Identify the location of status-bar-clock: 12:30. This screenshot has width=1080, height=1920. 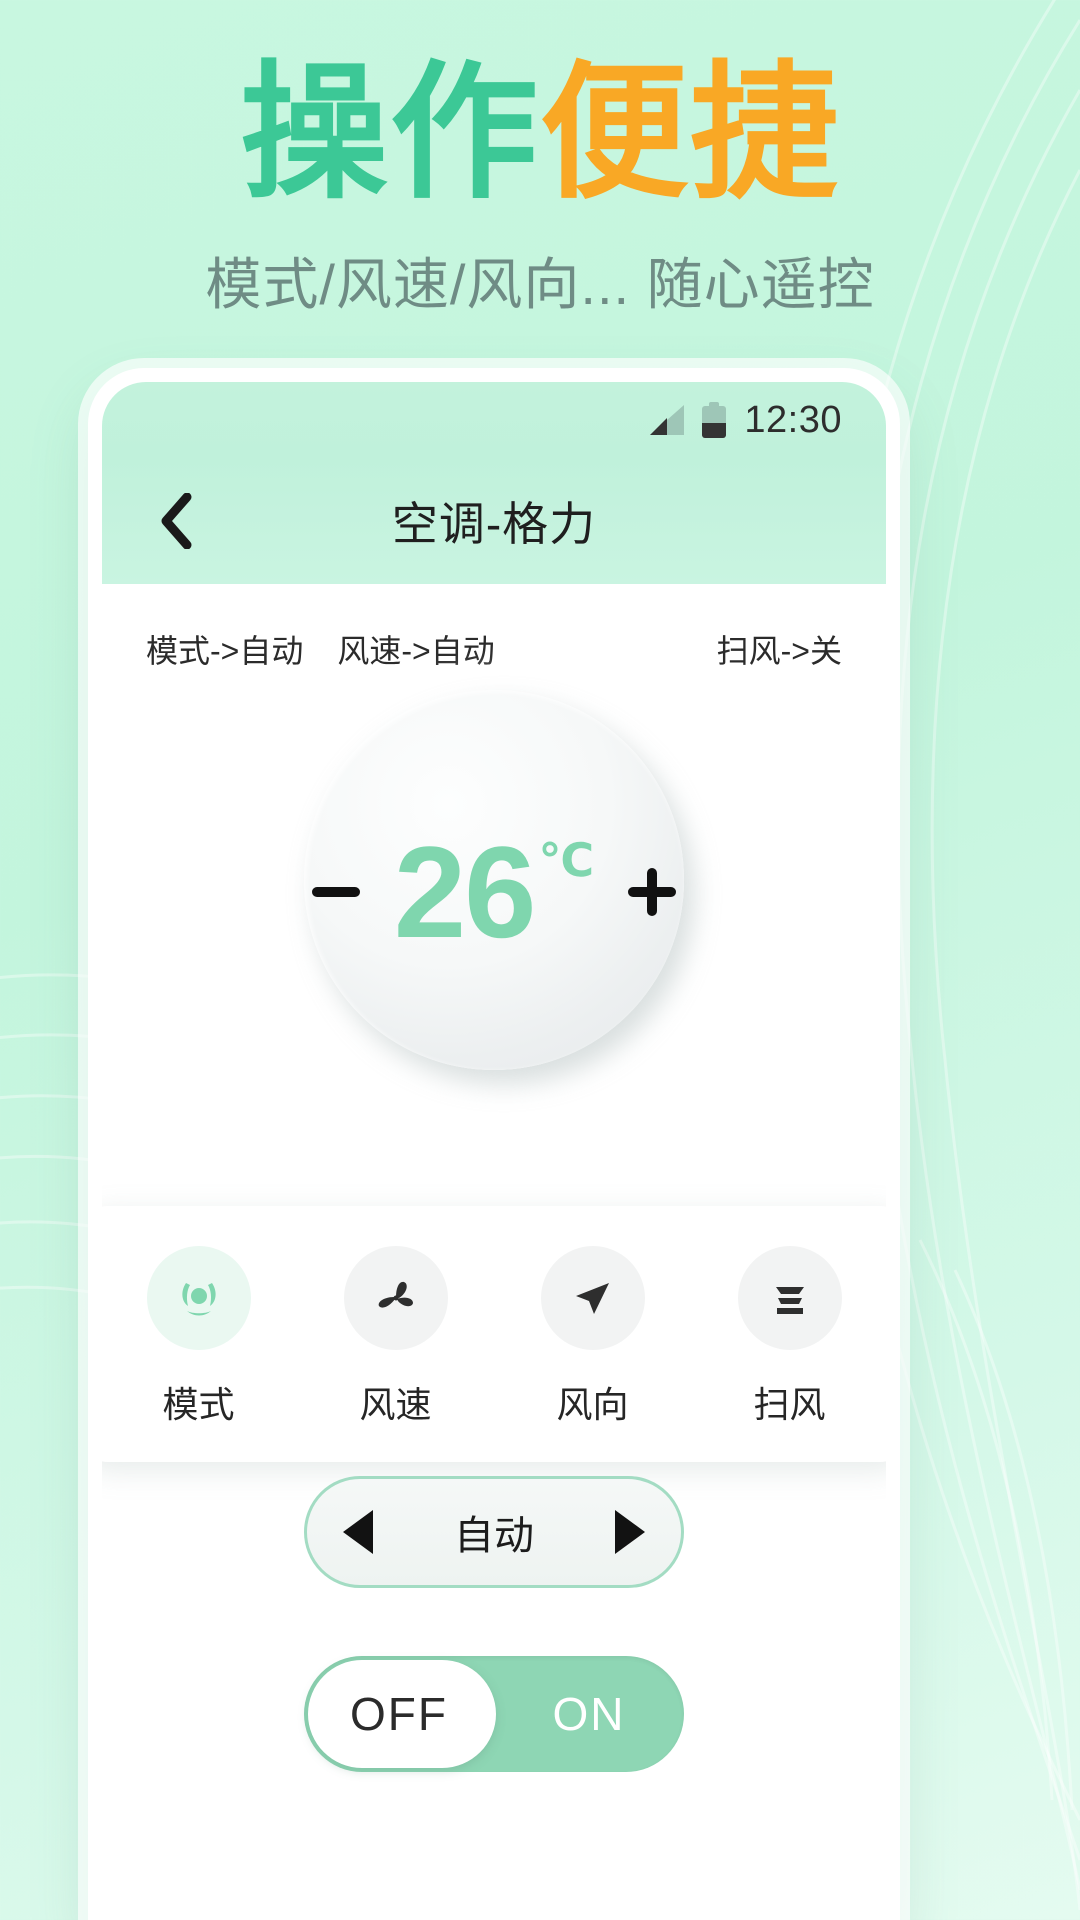
(793, 419).